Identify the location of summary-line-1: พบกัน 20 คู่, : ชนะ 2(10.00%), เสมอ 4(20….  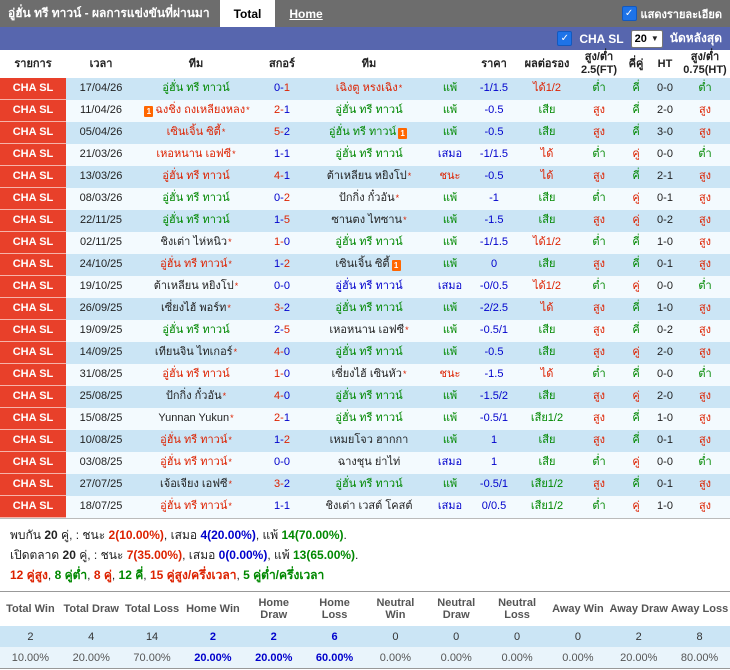
(365, 536).